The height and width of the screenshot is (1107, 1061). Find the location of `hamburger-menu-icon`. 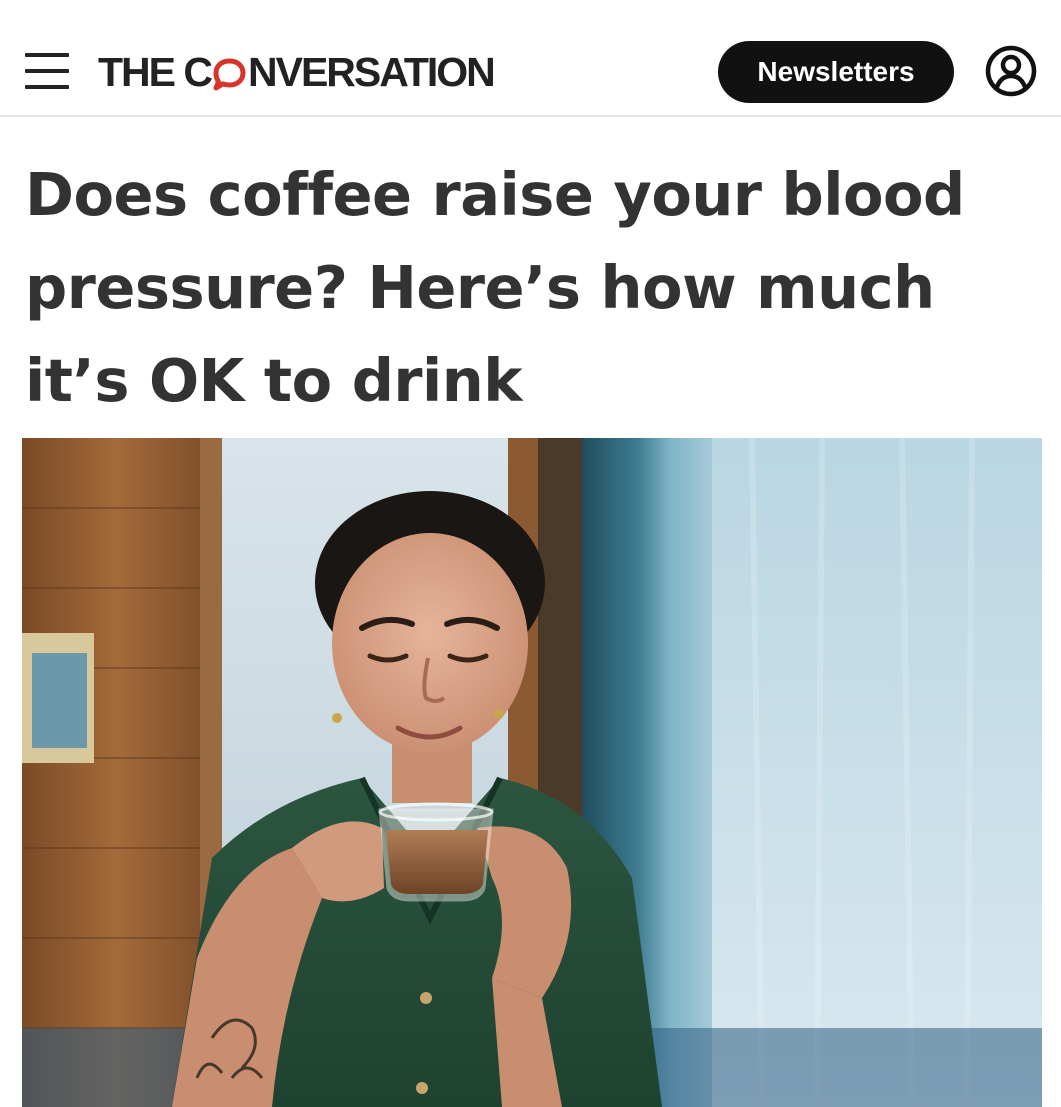

hamburger-menu-icon is located at coordinates (47, 71).